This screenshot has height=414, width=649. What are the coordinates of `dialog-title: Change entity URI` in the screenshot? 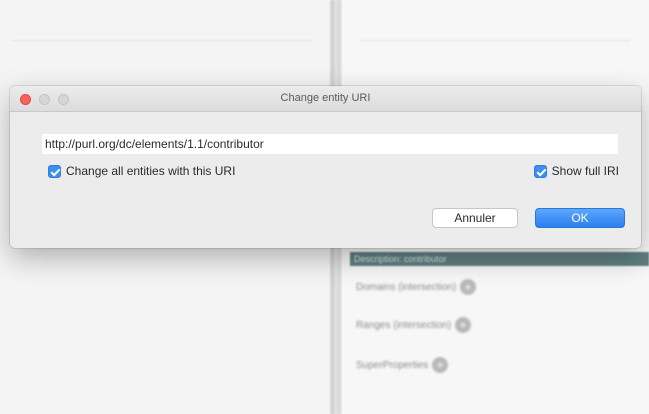 It's located at (325, 98).